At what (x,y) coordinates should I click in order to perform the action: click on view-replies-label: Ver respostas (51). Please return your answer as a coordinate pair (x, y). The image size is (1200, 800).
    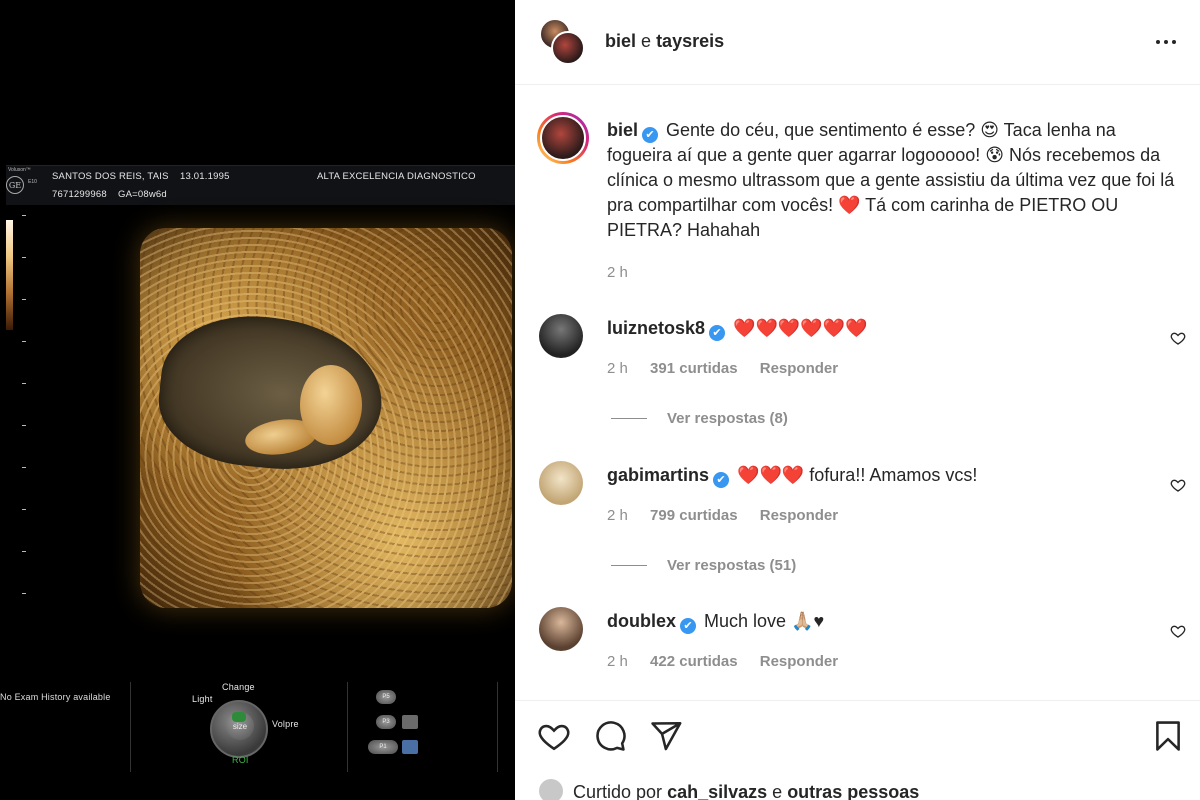
    Looking at the image, I should click on (732, 565).